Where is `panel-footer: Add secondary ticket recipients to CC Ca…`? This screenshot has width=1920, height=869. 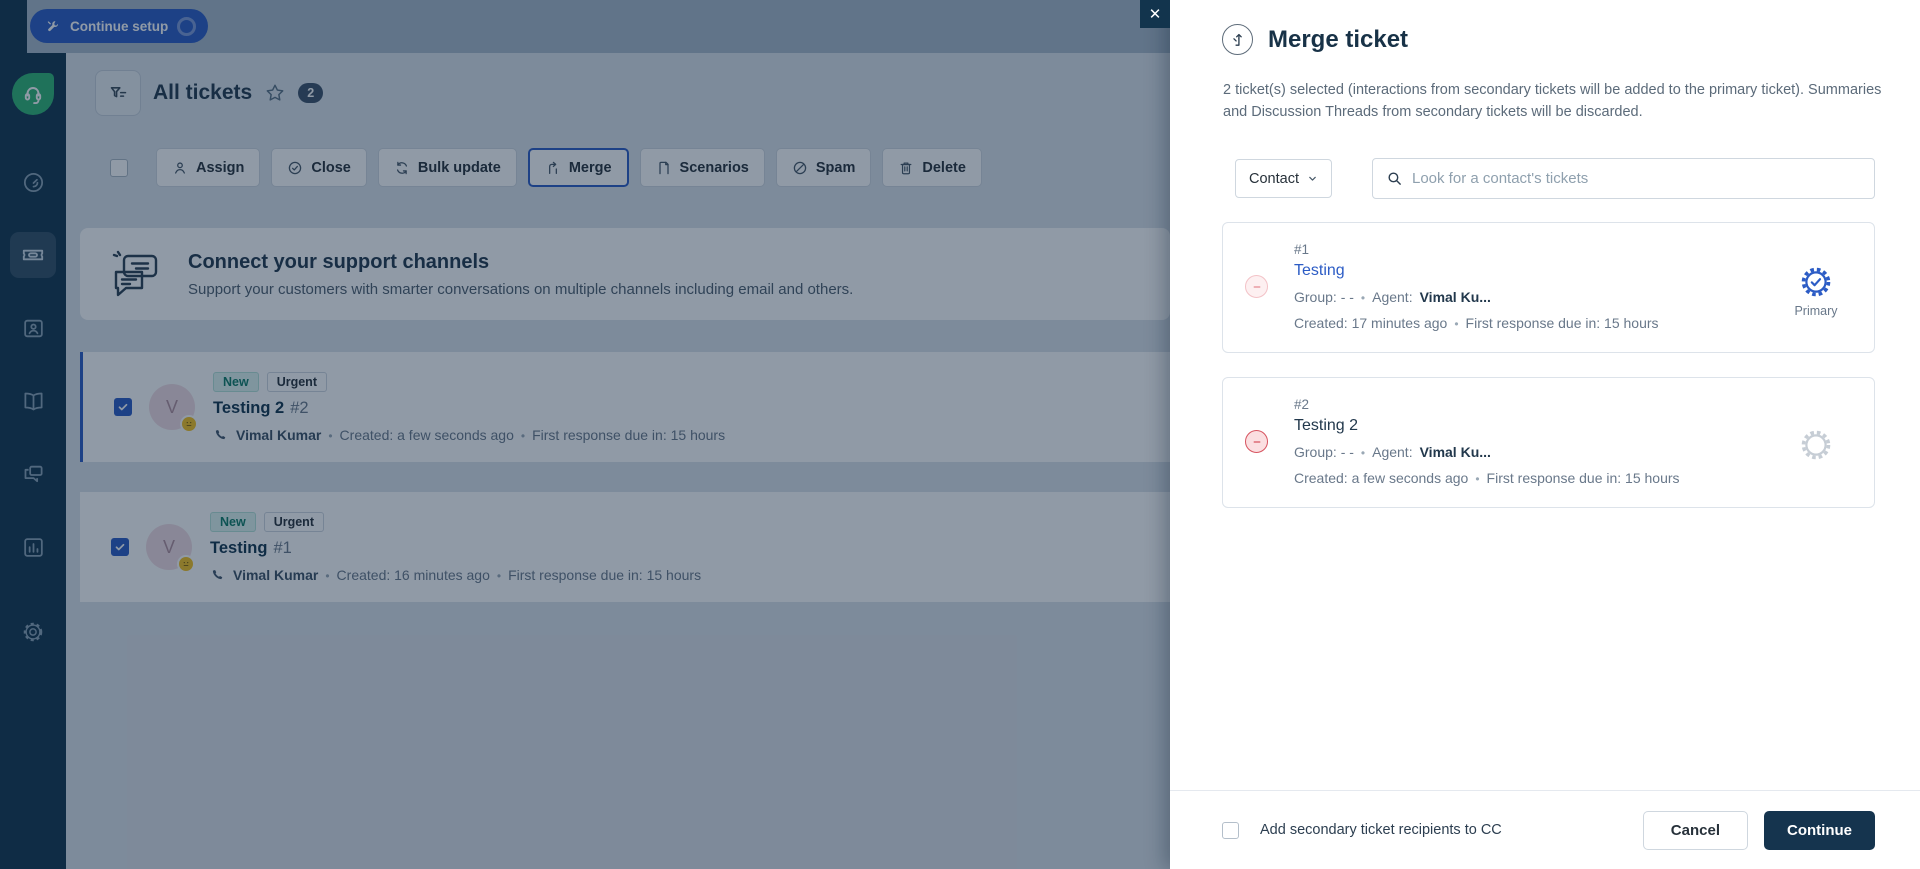 panel-footer: Add secondary ticket recipients to CC Ca… is located at coordinates (1545, 829).